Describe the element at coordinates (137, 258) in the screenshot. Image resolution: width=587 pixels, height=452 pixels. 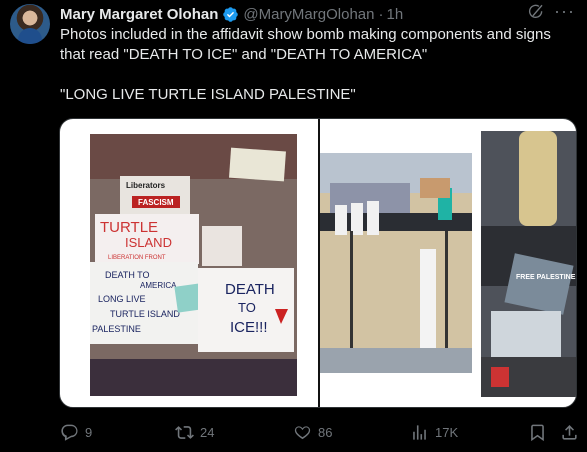
I see `sign-front: LIBERATION FRONT` at that location.